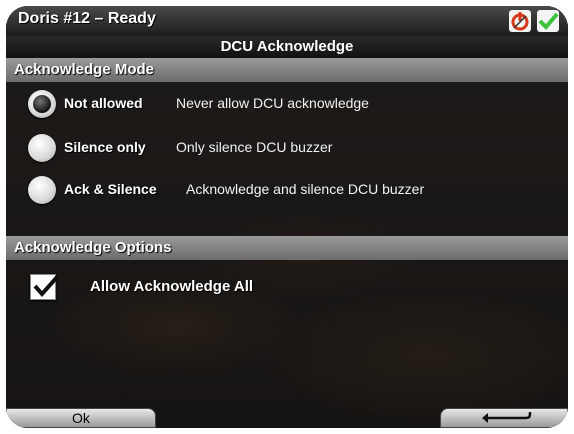  I want to click on radio-option-silence-only: Silence only Only silence DCU buzzer, so click(287, 148).